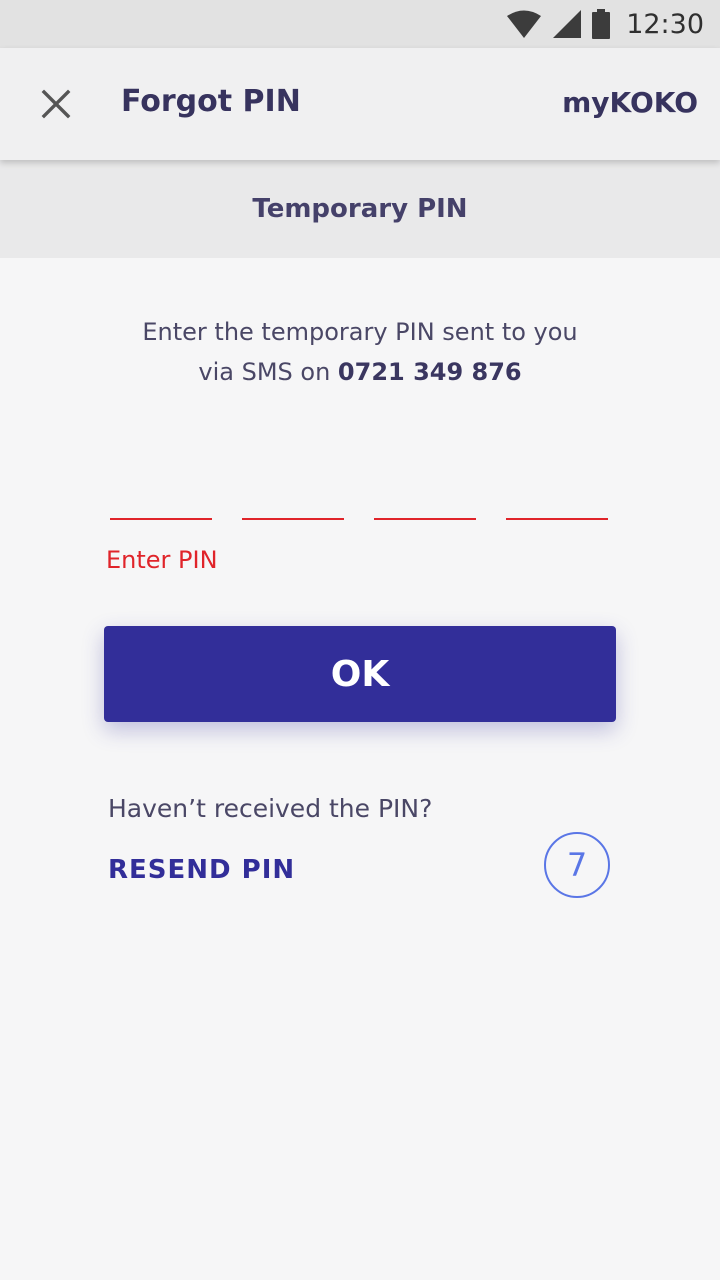  I want to click on status-bar: 12:30, so click(360, 24).